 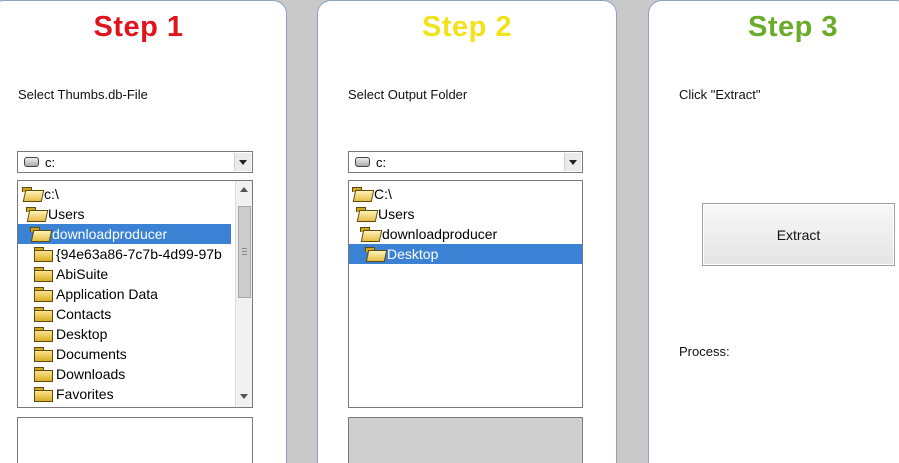 What do you see at coordinates (126, 194) in the screenshot?
I see `tree-item: c:\` at bounding box center [126, 194].